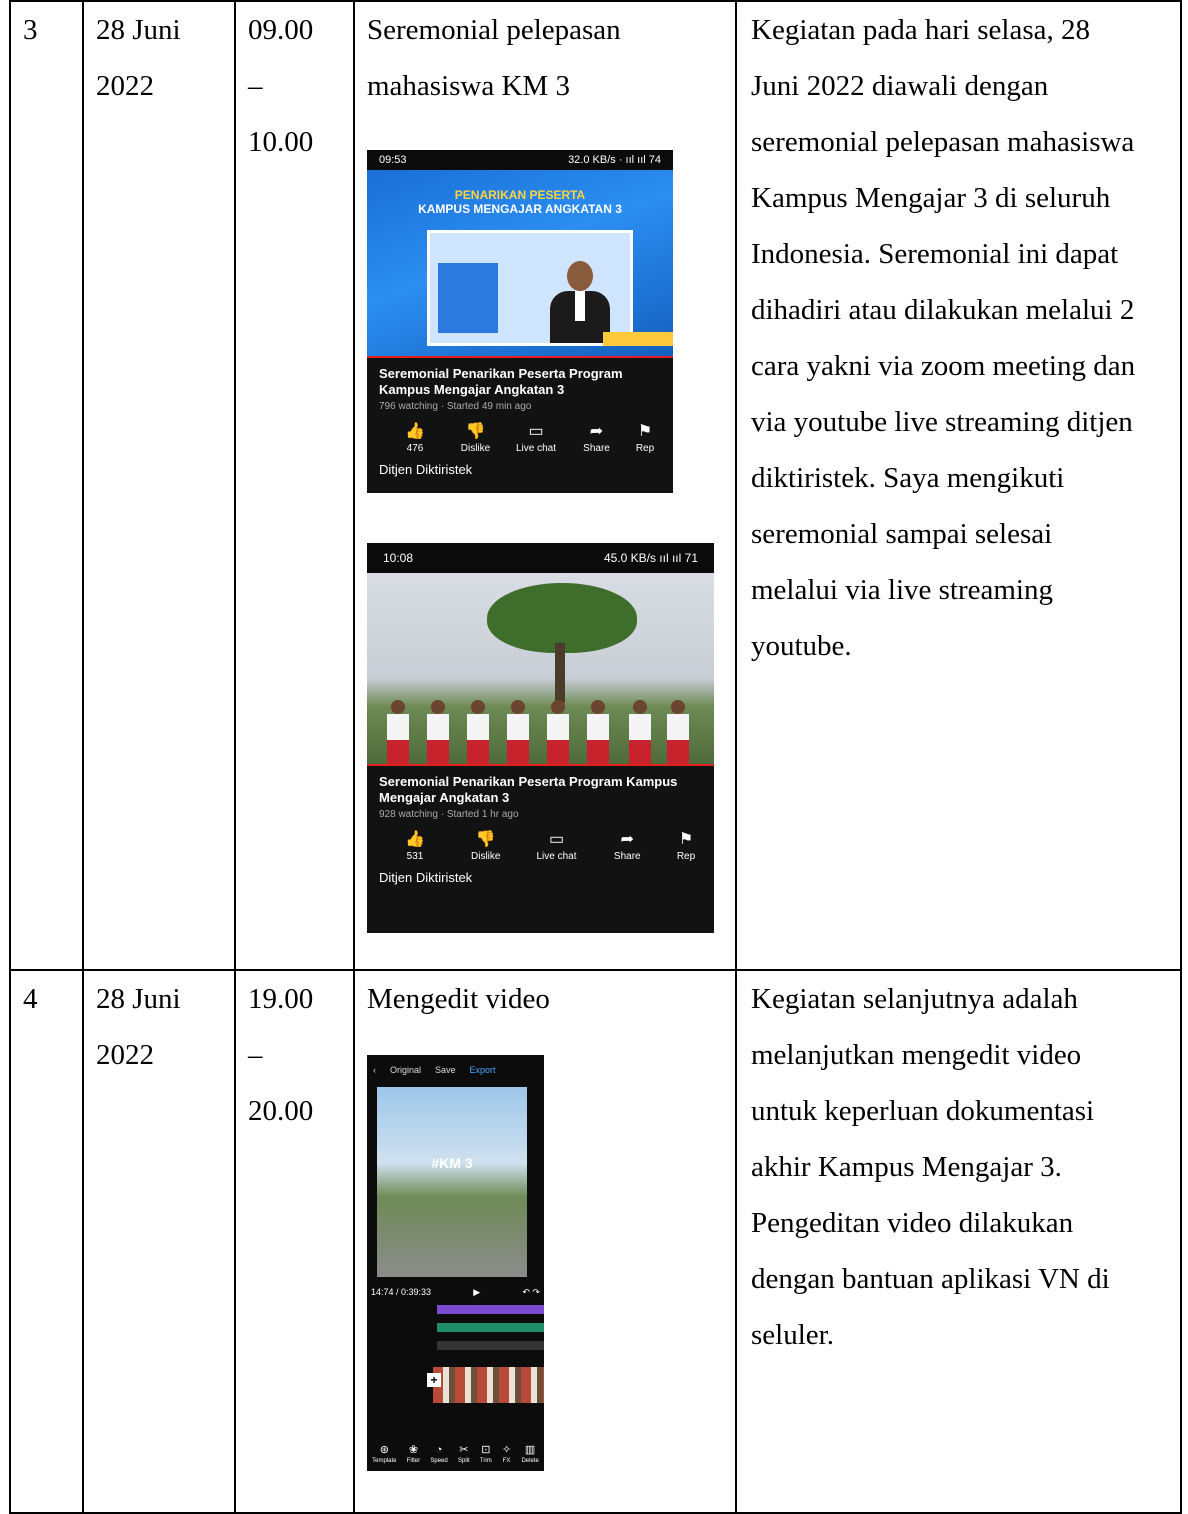 The width and height of the screenshot is (1188, 1514). I want to click on activity-line-1: Seremonial pelepasan, so click(494, 30).